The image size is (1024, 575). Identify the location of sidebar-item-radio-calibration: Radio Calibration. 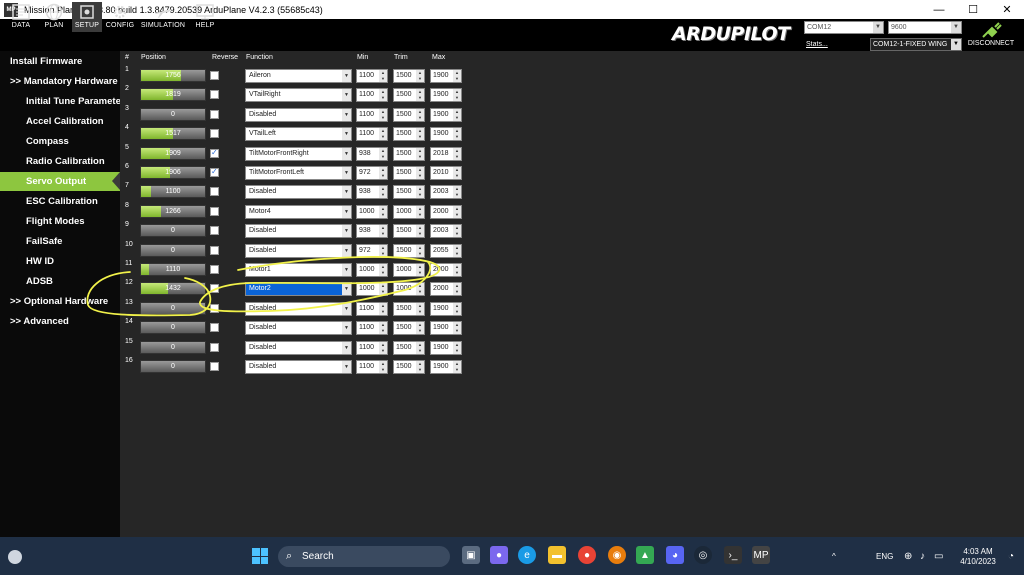
(60, 161).